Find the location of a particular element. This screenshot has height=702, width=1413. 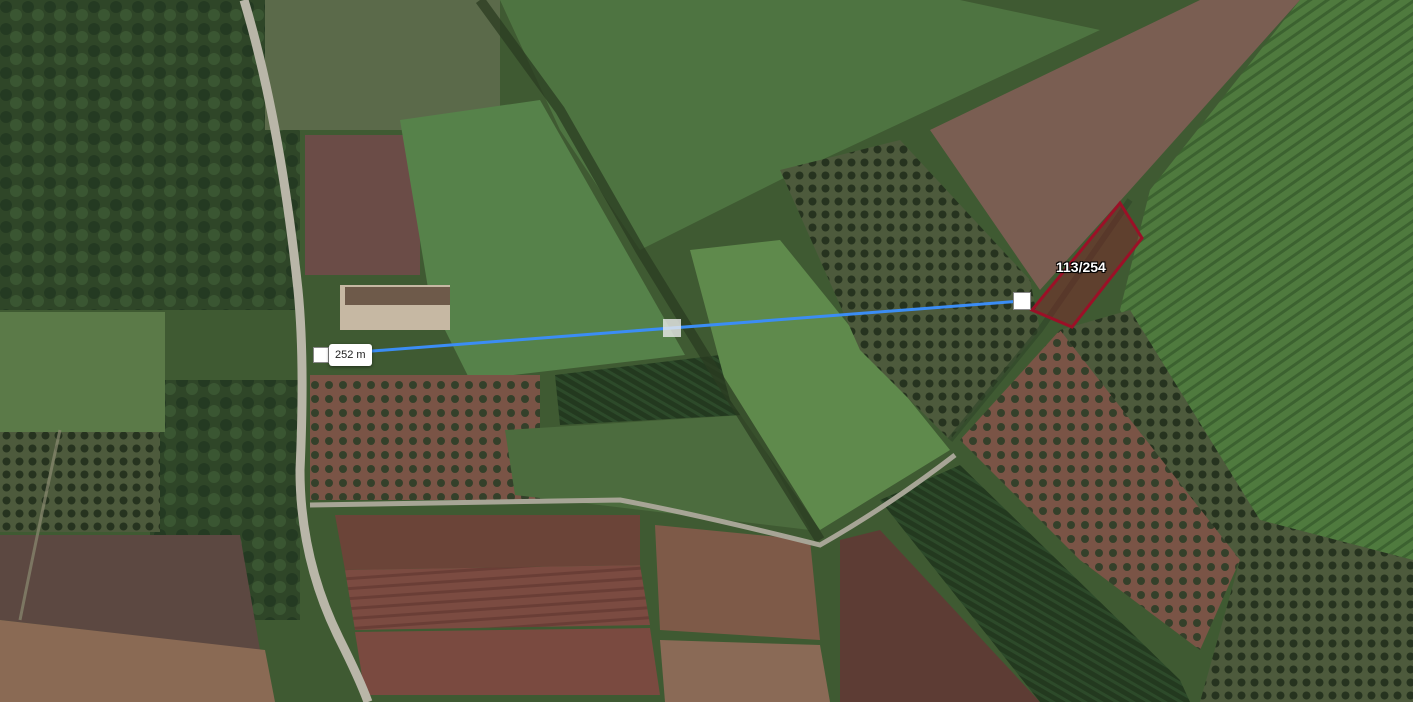

field-purple is located at coordinates (362, 205).